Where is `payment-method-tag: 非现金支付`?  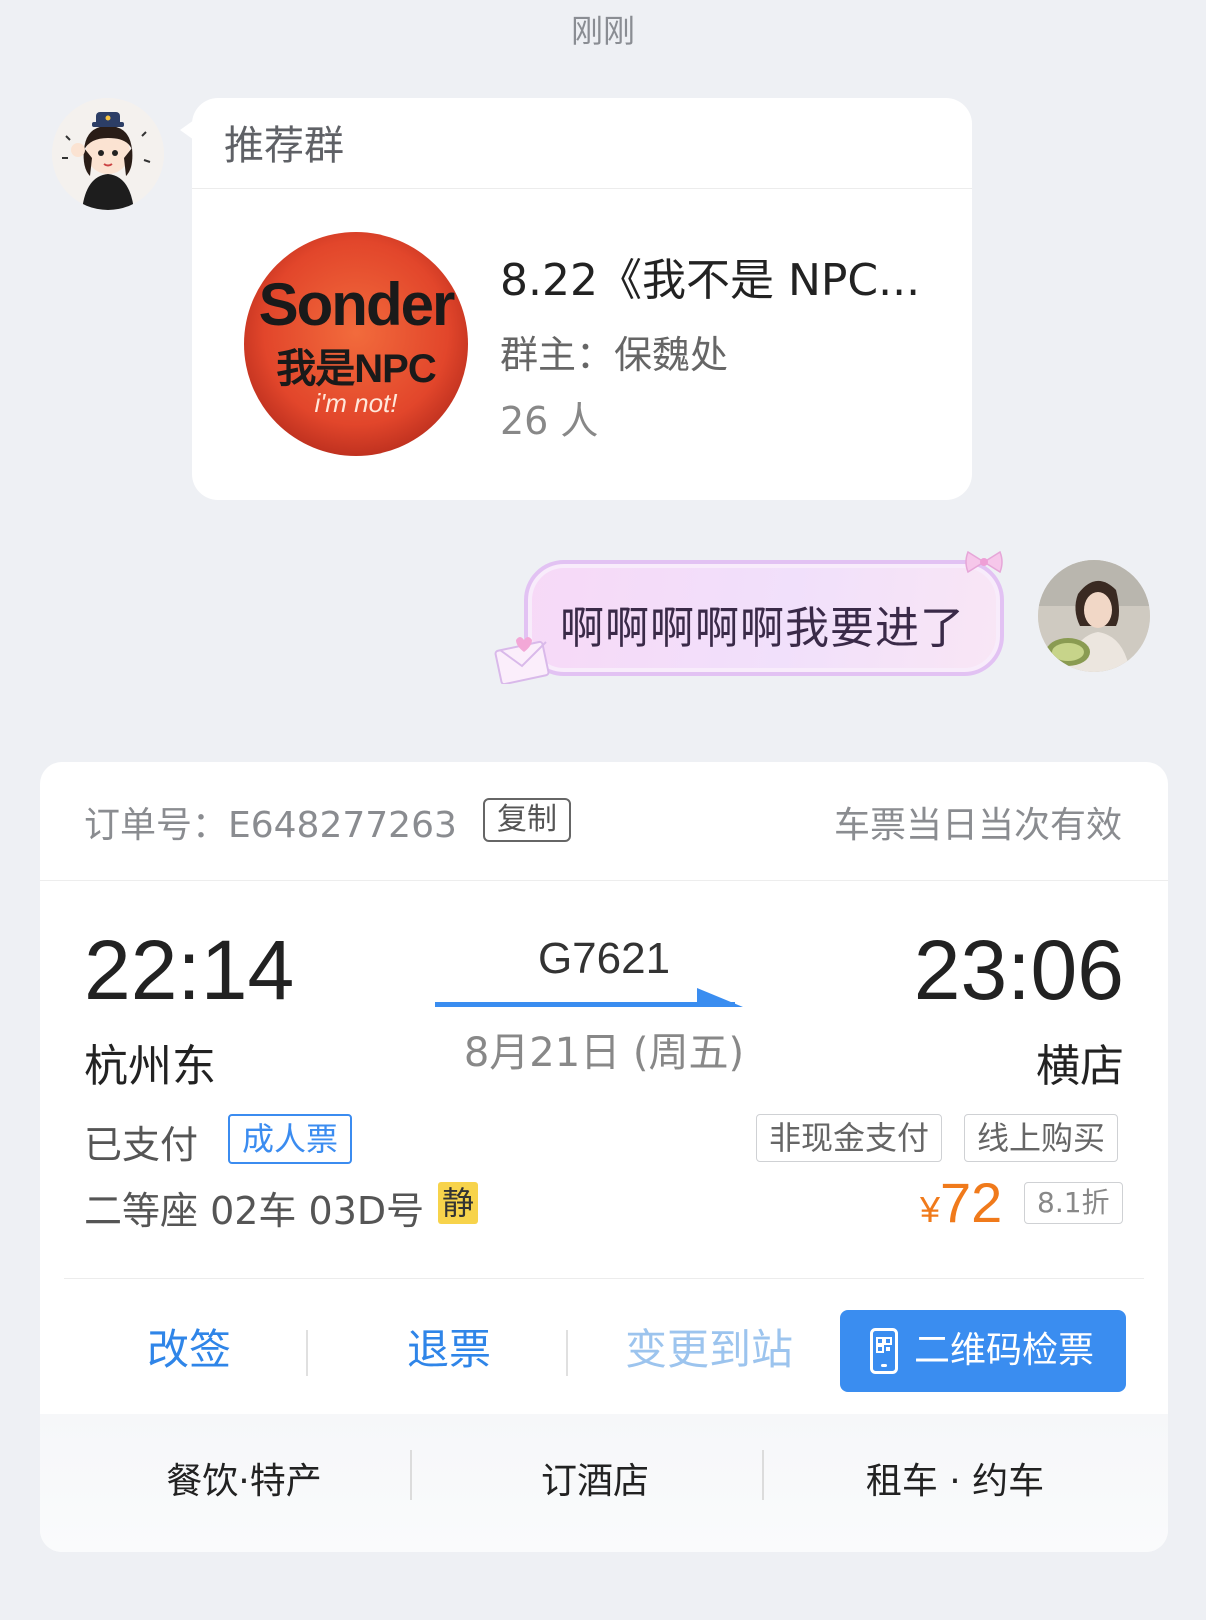 payment-method-tag: 非现金支付 is located at coordinates (849, 1138).